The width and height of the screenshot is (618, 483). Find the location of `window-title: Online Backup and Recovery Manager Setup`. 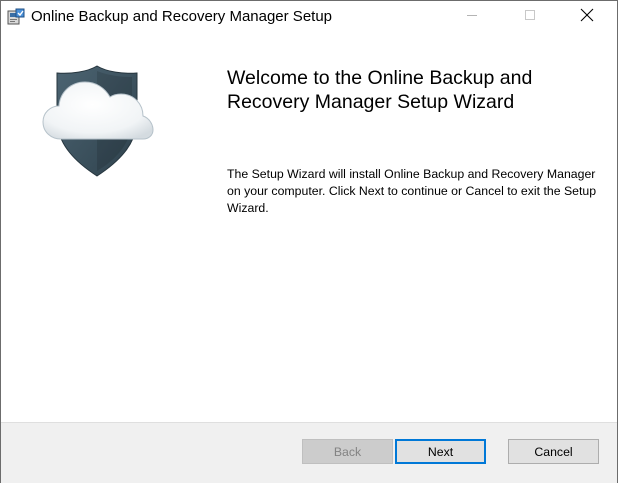

window-title: Online Backup and Recovery Manager Setup is located at coordinates (182, 16).